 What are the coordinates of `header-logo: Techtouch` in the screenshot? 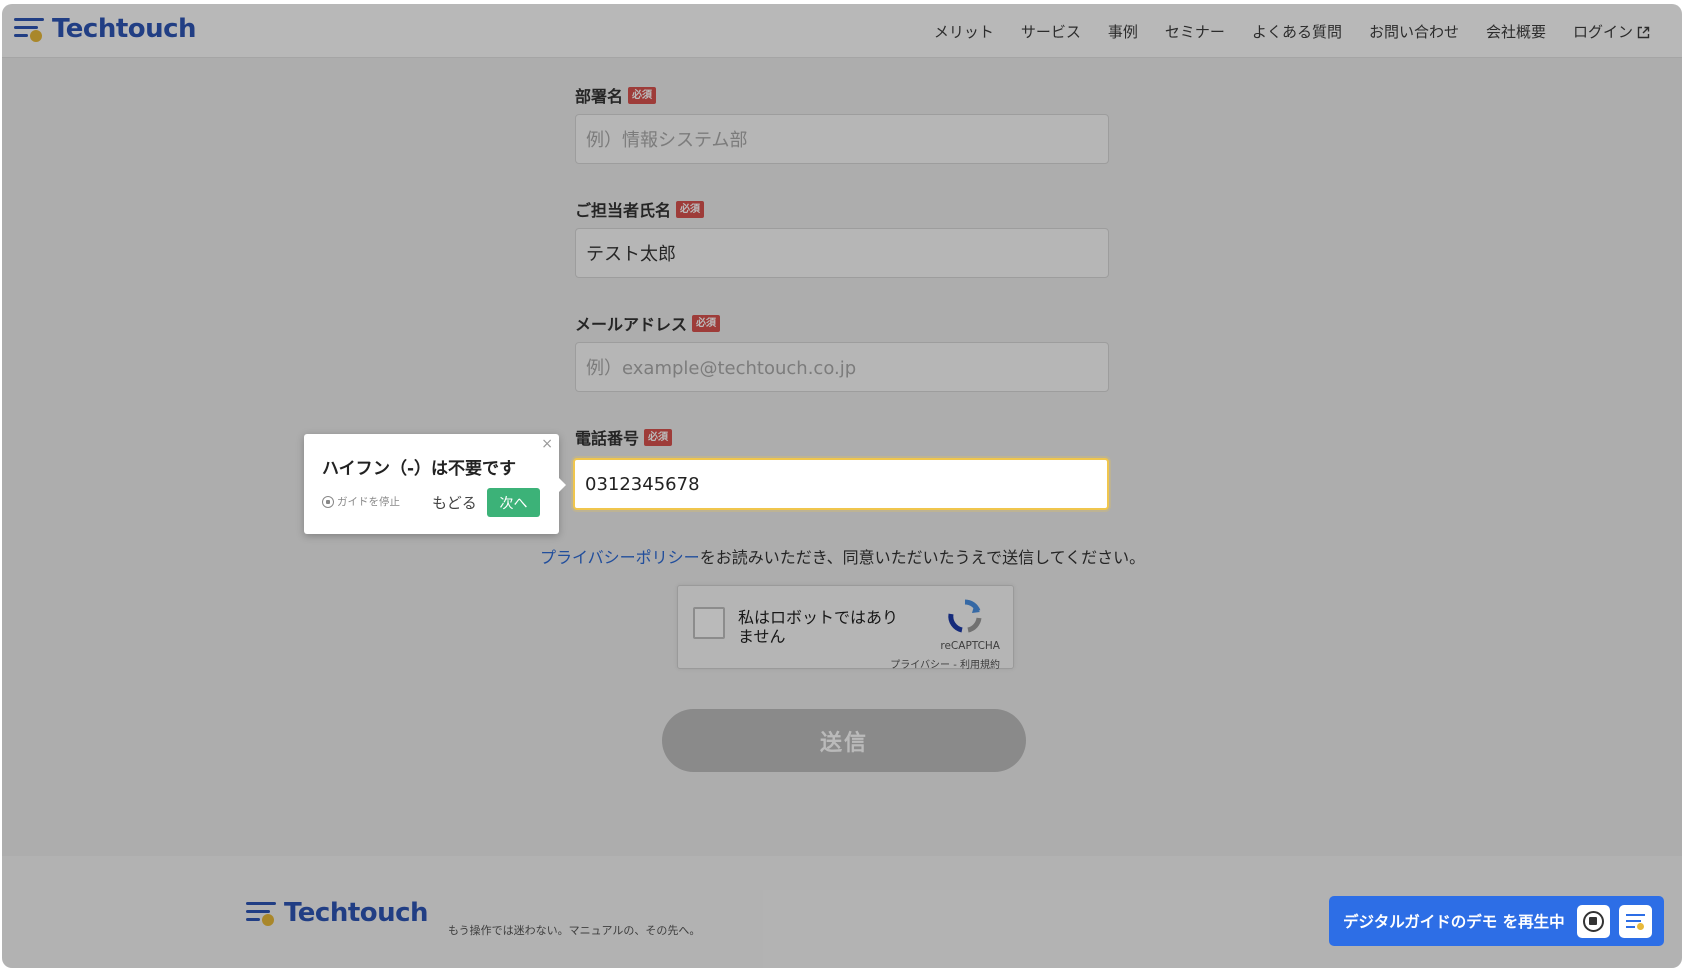 It's located at (105, 29).